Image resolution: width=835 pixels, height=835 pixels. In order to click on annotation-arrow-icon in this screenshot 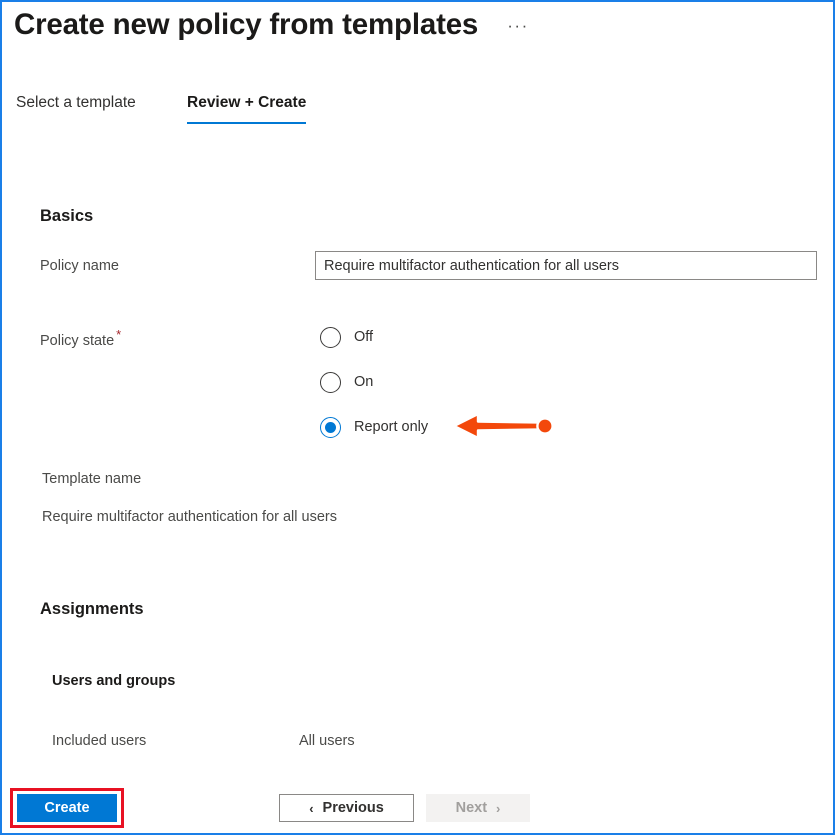, I will do `click(503, 426)`.